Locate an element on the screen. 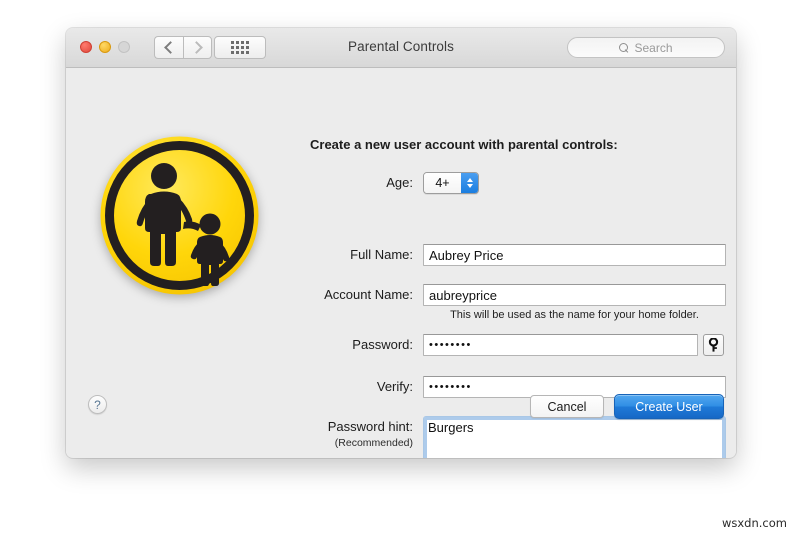  age-row: Age: 4+ is located at coordinates (412, 183).